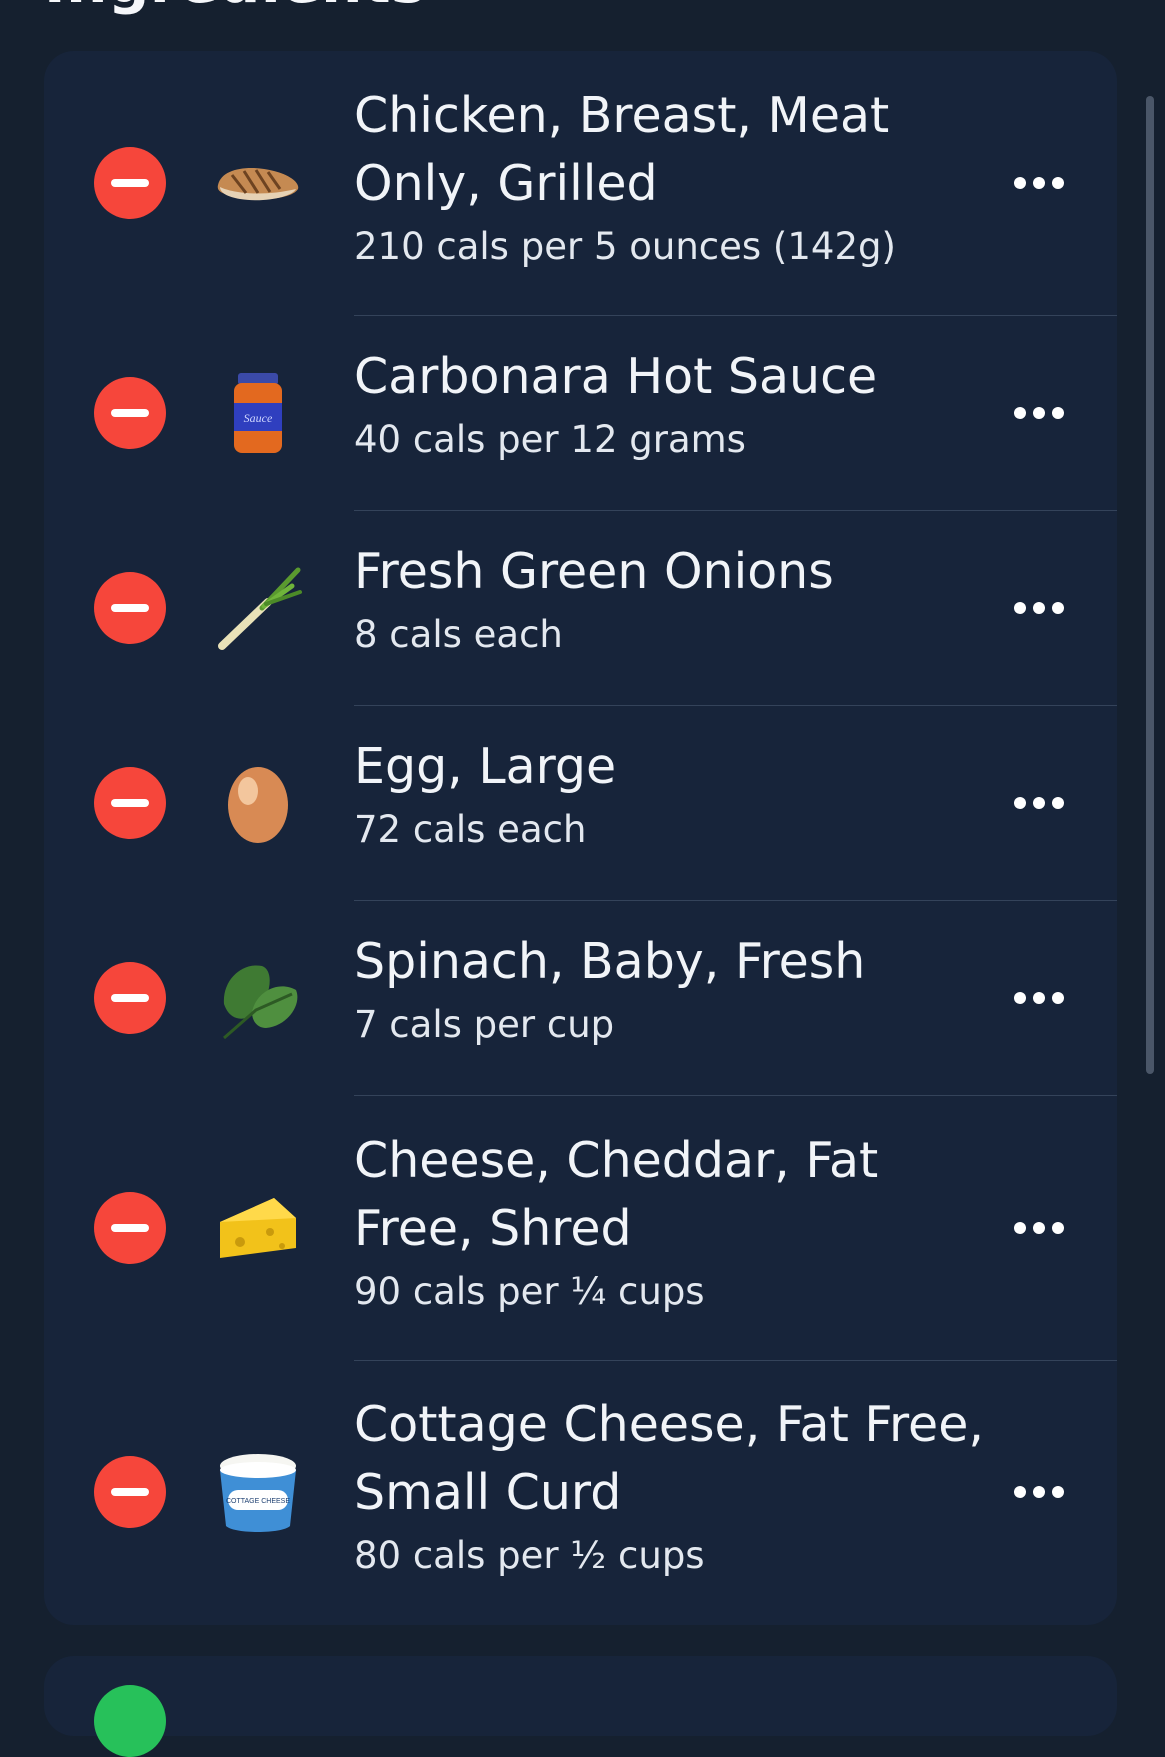  What do you see at coordinates (493, 1228) in the screenshot?
I see `ingredient-name: Free, Shred` at bounding box center [493, 1228].